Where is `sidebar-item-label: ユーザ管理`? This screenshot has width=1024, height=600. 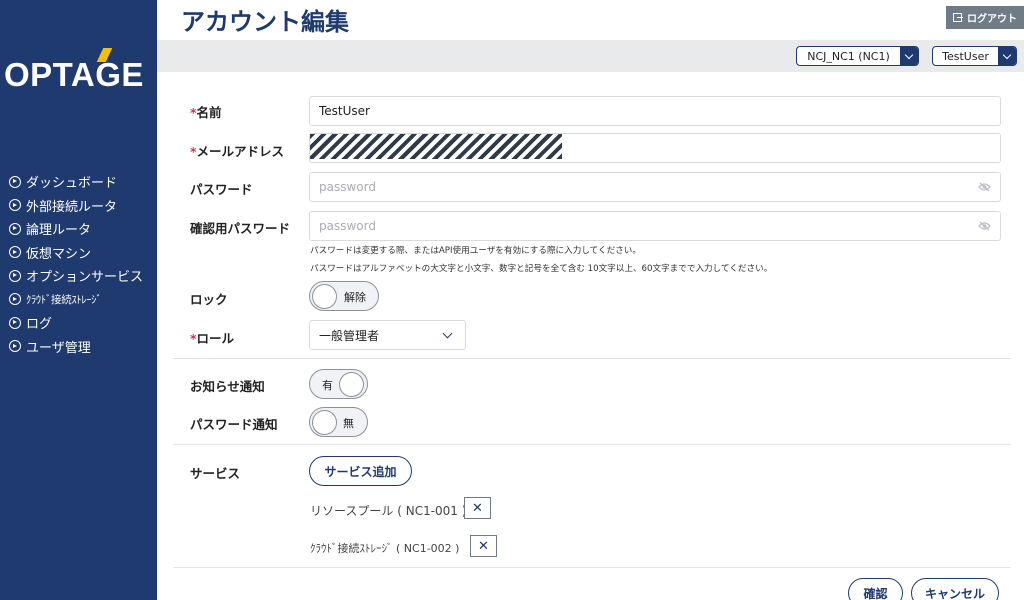 sidebar-item-label: ユーザ管理 is located at coordinates (58, 348).